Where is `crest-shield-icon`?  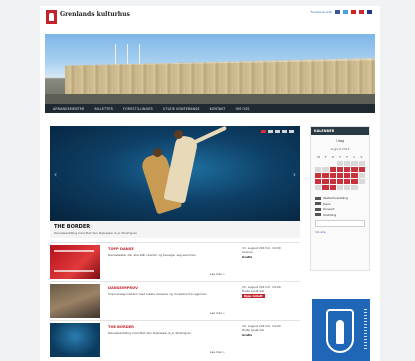
crest-shield-icon is located at coordinates (340, 331).